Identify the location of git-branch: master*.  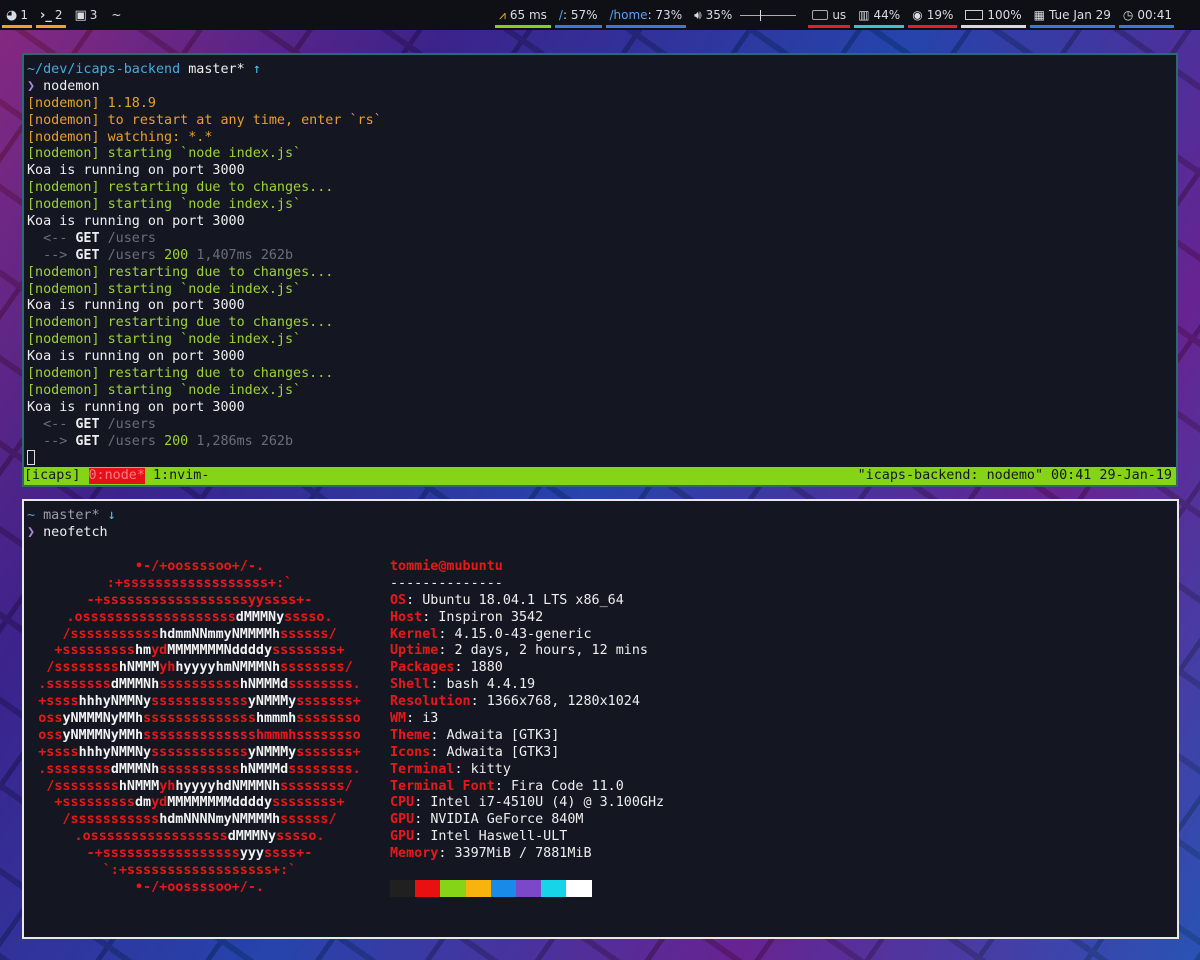
(71, 515).